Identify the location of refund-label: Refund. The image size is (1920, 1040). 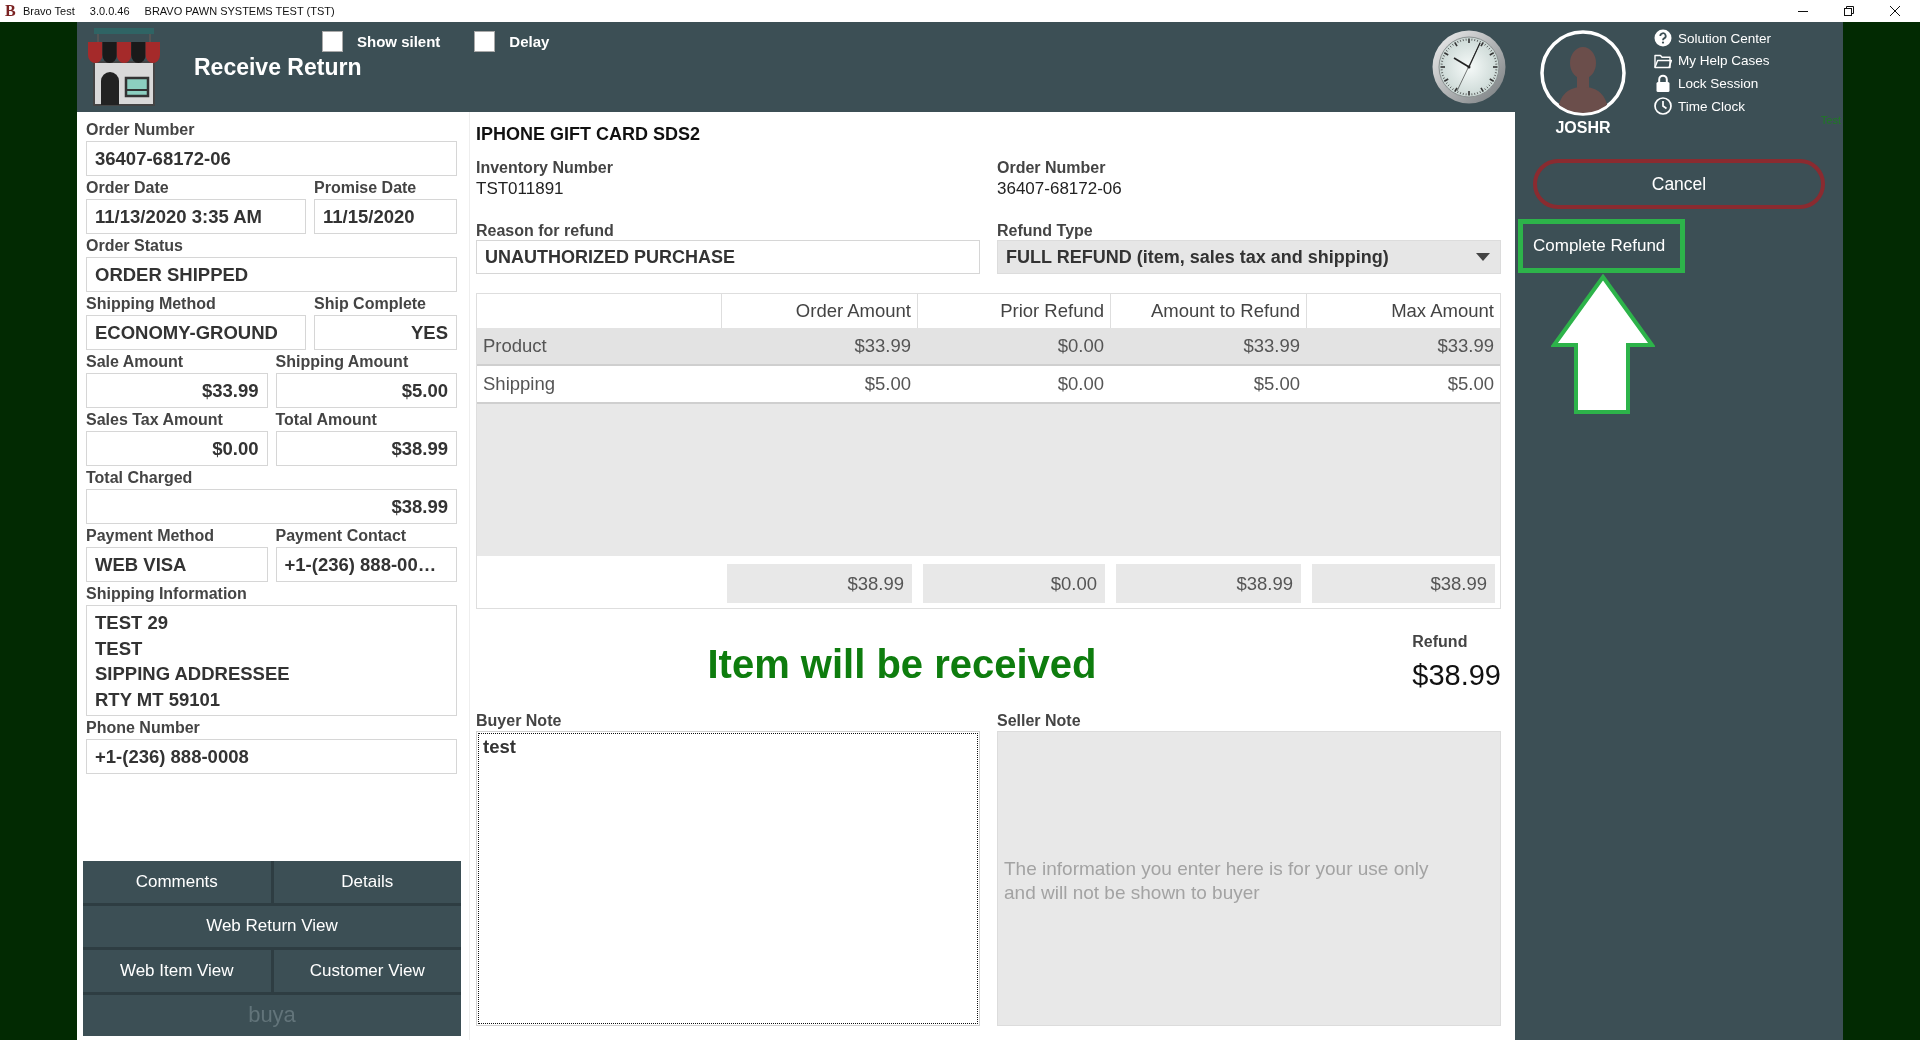
(1440, 642).